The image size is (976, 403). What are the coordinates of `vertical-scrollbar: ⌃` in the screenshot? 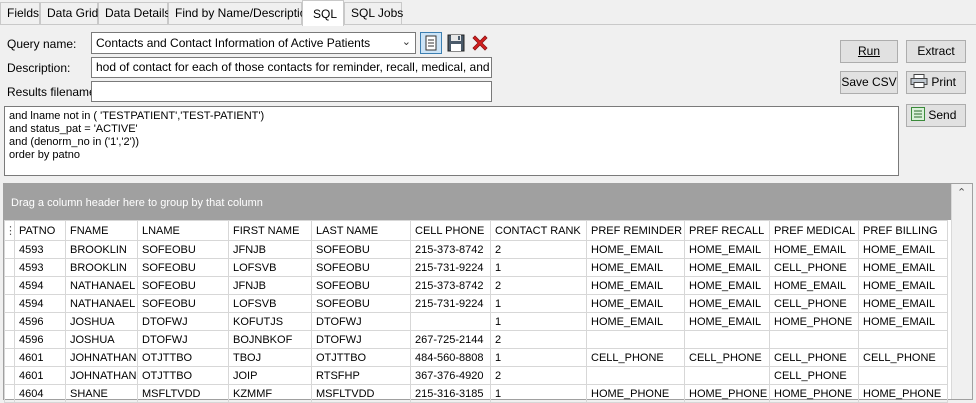 It's located at (961, 291).